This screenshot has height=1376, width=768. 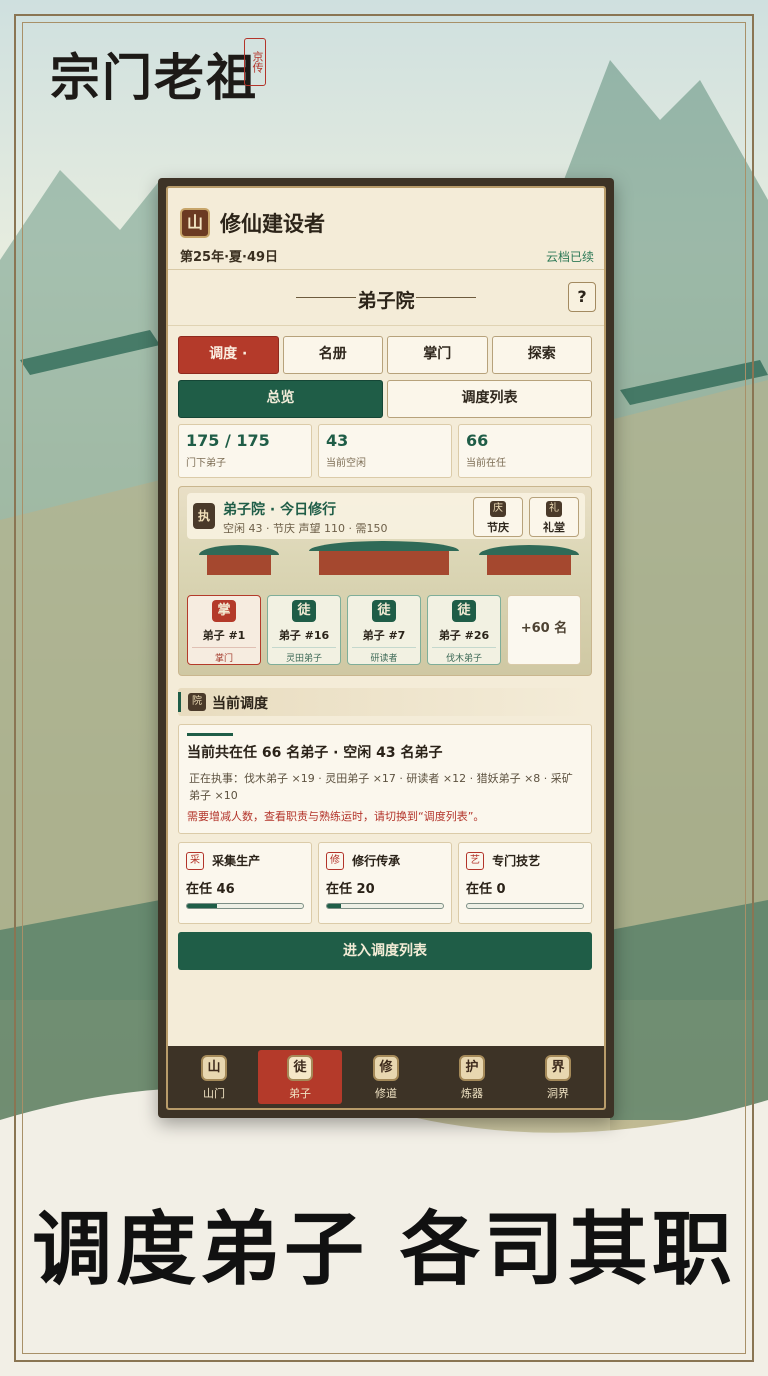 I want to click on hall-icon: 礼, so click(x=554, y=509).